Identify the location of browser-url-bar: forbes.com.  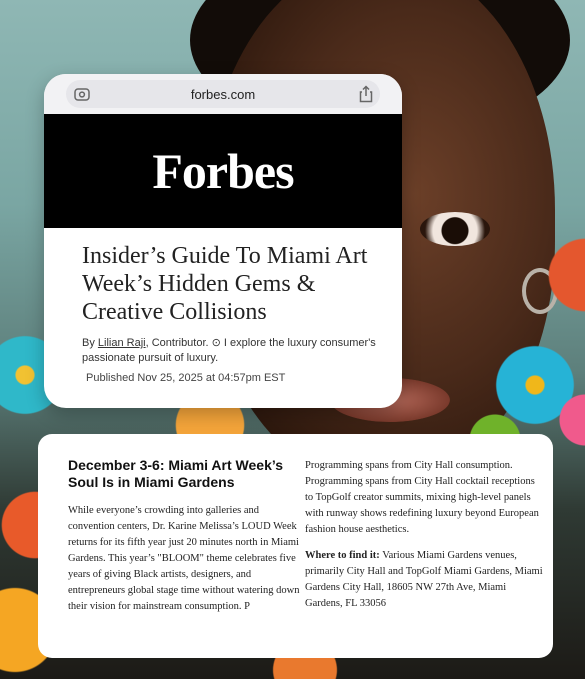
(223, 94).